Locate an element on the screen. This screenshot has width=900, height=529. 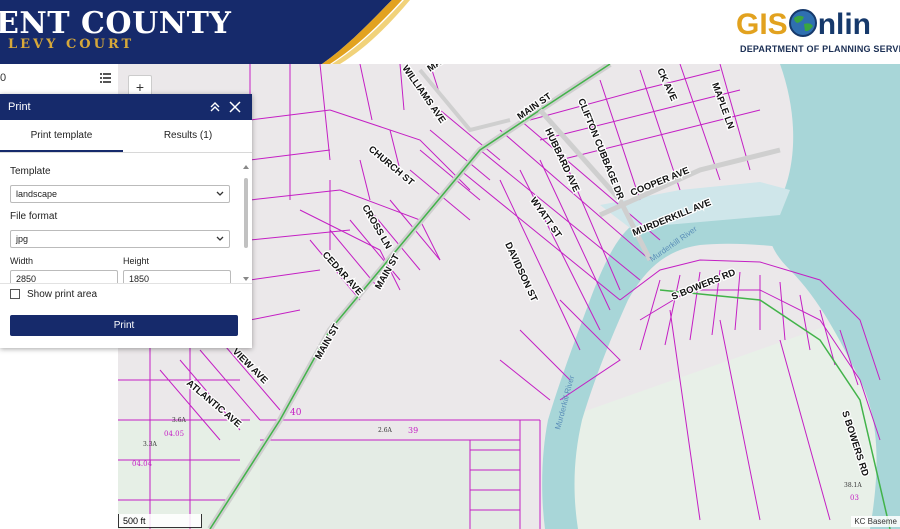
width-label: Width is located at coordinates (22, 261).